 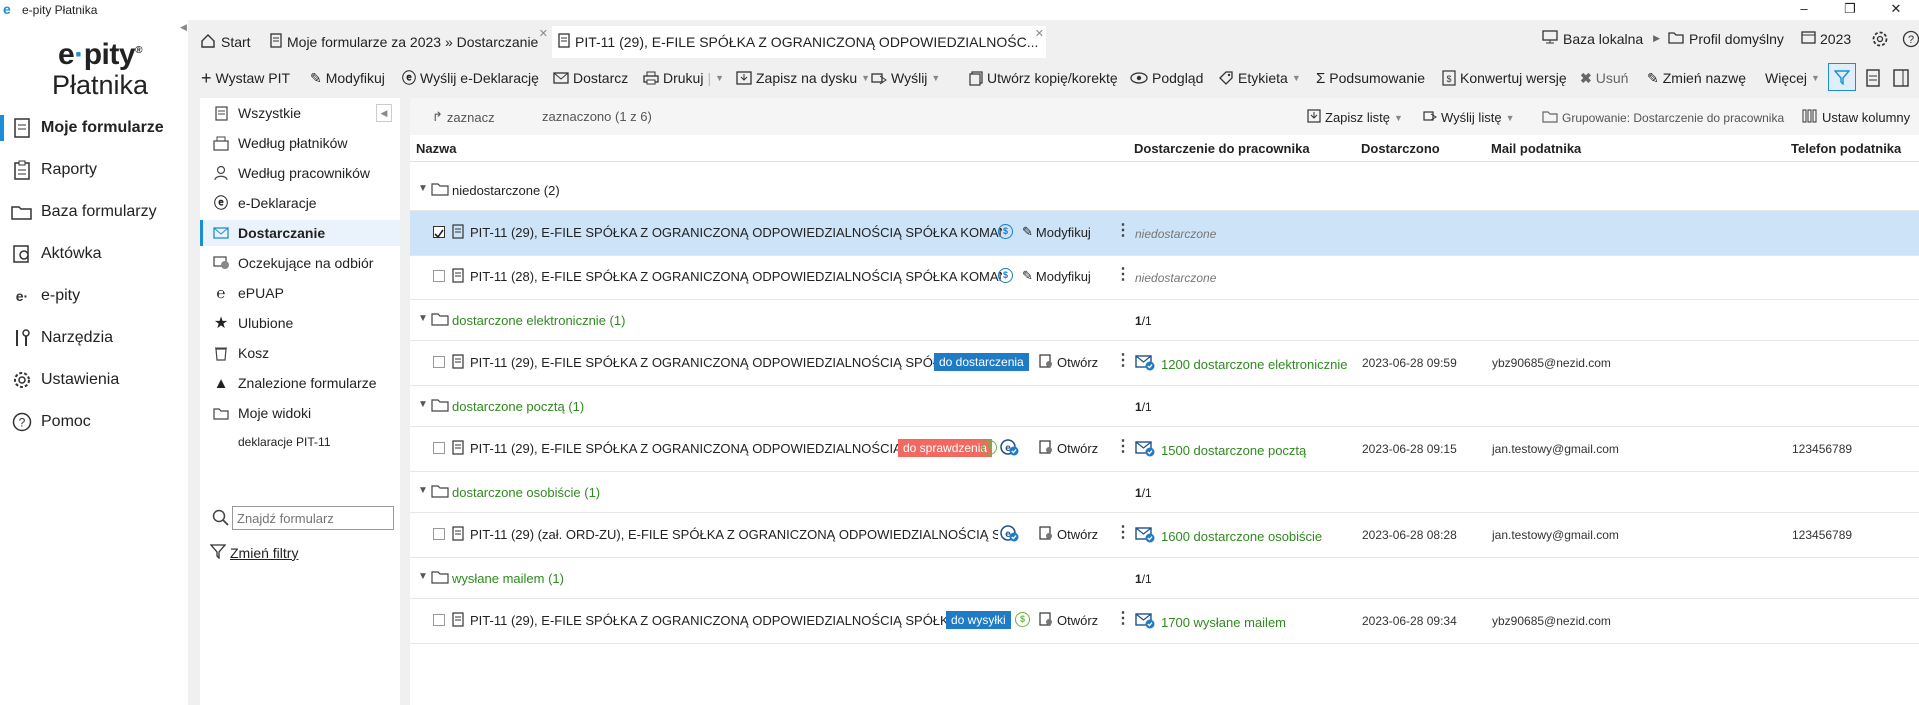 I want to click on nav-aktowka: Aktówka, so click(x=94, y=254).